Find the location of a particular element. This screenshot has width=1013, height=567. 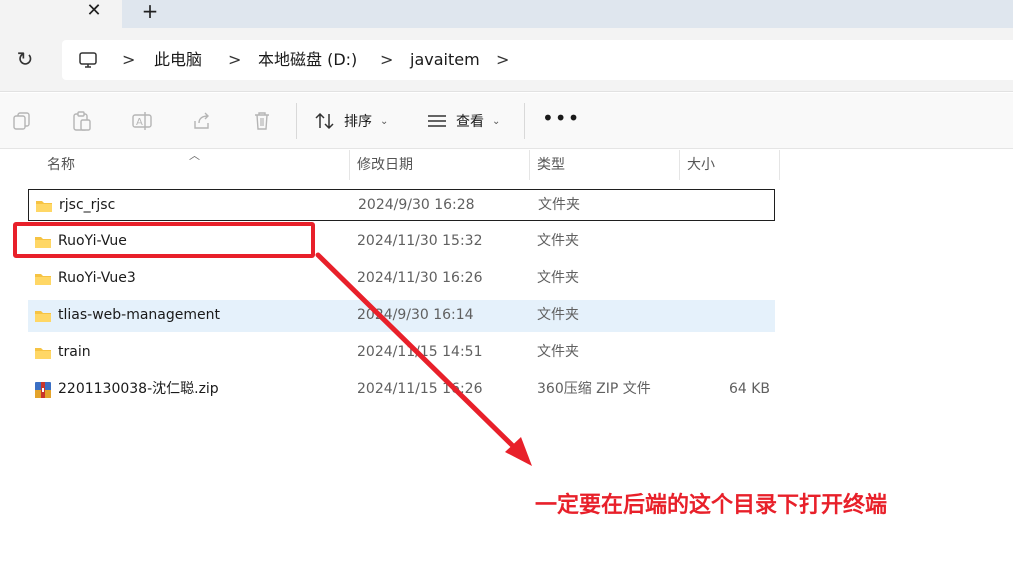

file-row: tlias-web-management 2024/9/30 16:14 文件夹 is located at coordinates (401, 316).